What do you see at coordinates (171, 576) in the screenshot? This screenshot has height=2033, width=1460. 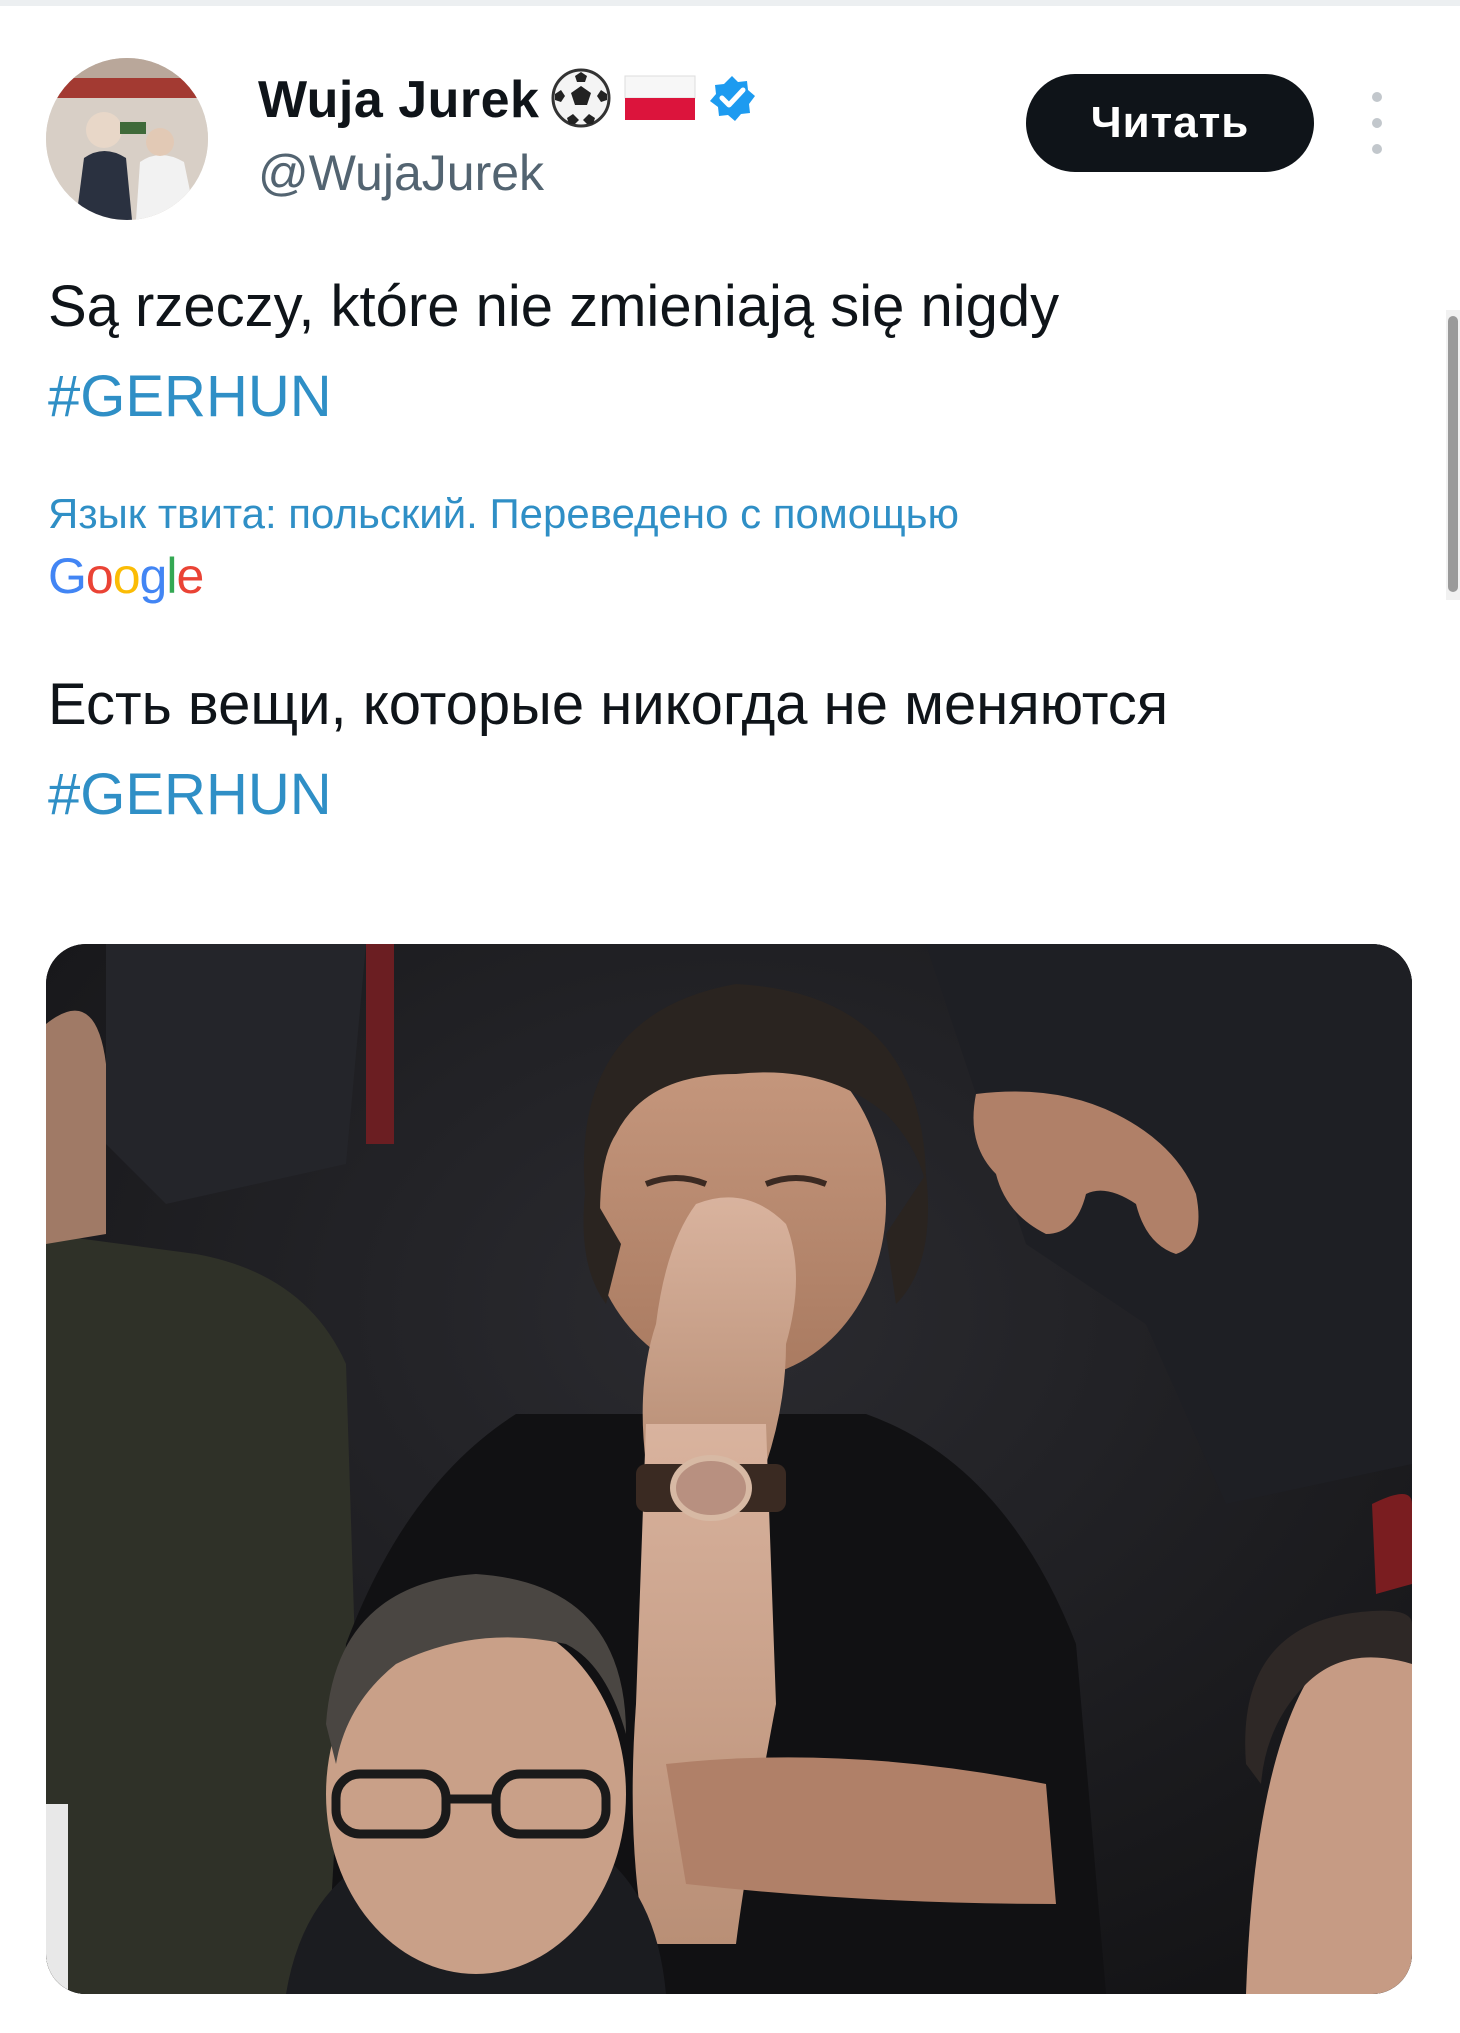 I see `google-logo-letter: l` at bounding box center [171, 576].